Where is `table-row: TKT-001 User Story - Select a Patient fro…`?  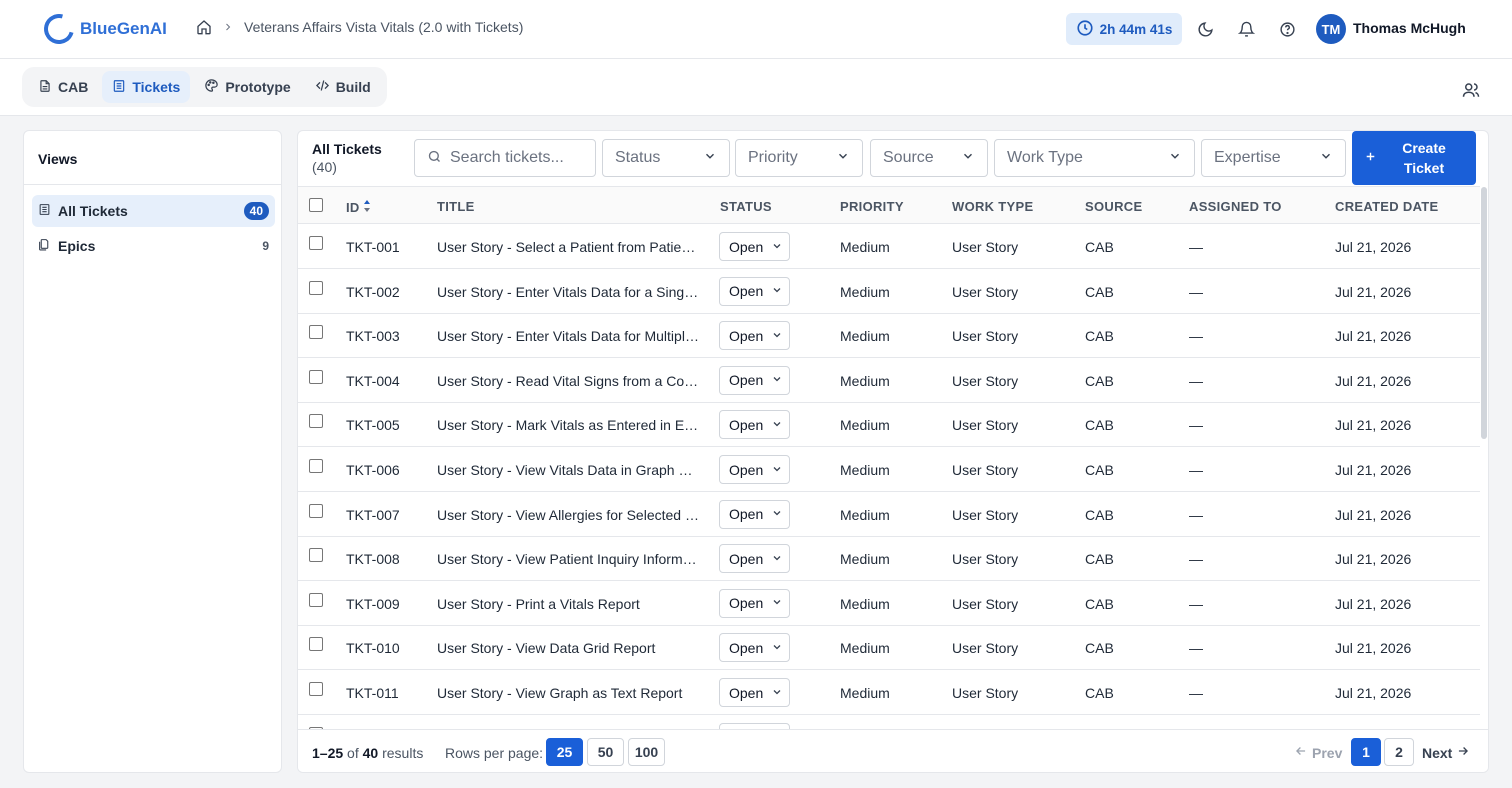 table-row: TKT-001 User Story - Select a Patient fro… is located at coordinates (889, 246).